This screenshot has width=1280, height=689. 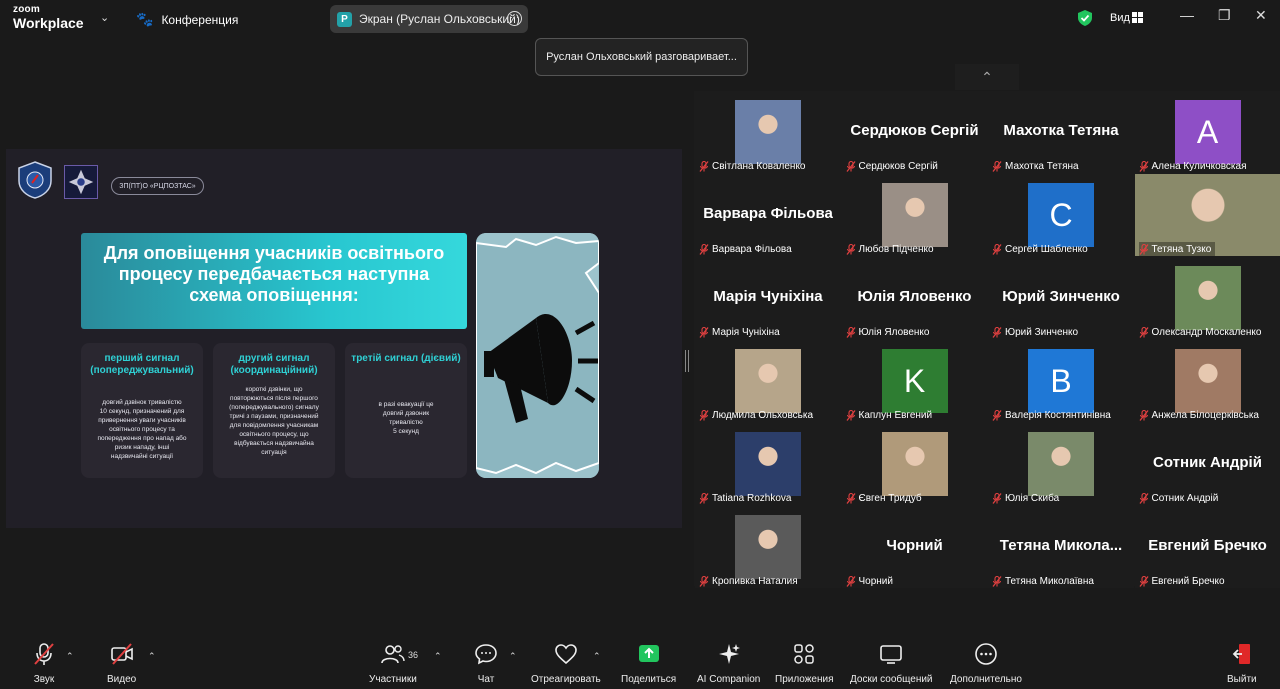 What do you see at coordinates (748, 581) in the screenshot?
I see `participant-name-bar: Кропивка Наталия` at bounding box center [748, 581].